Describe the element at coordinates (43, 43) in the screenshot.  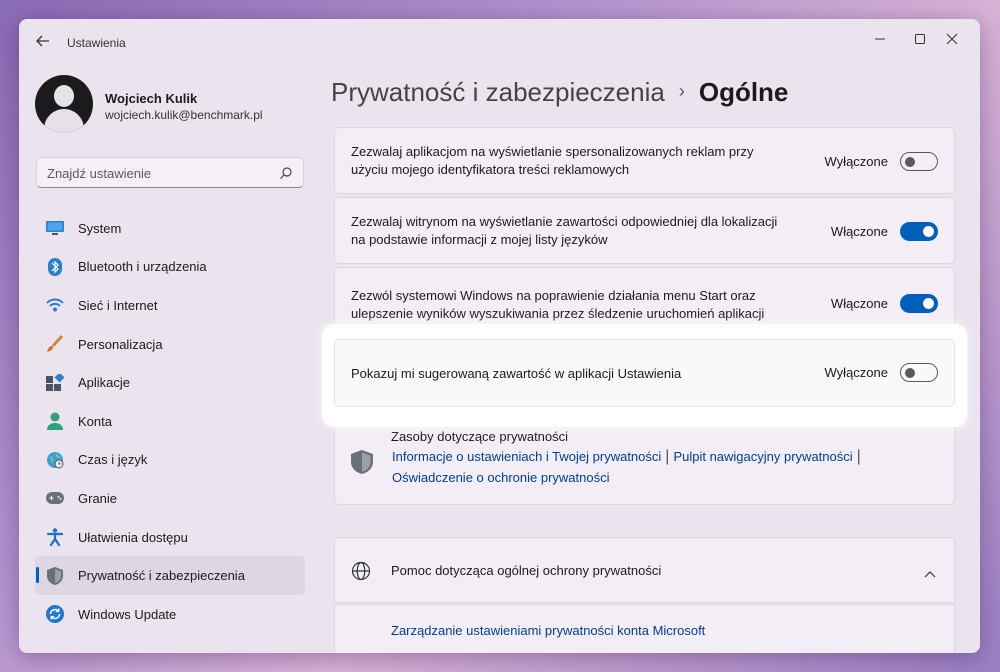
I see `back-arrow-icon` at that location.